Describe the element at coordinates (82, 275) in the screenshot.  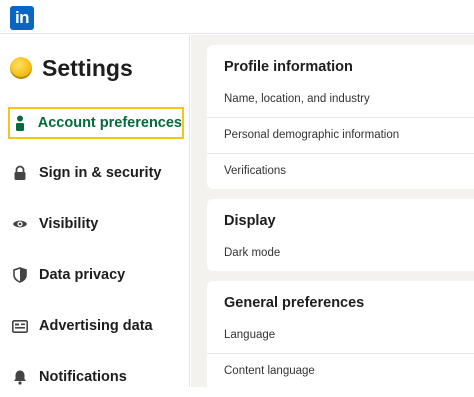
I see `sidebar-item-label: Data privacy` at that location.